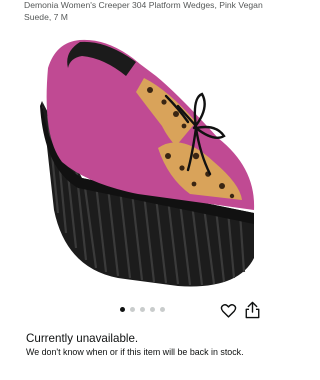  Describe the element at coordinates (252, 310) in the screenshot. I see `share-icon` at that location.